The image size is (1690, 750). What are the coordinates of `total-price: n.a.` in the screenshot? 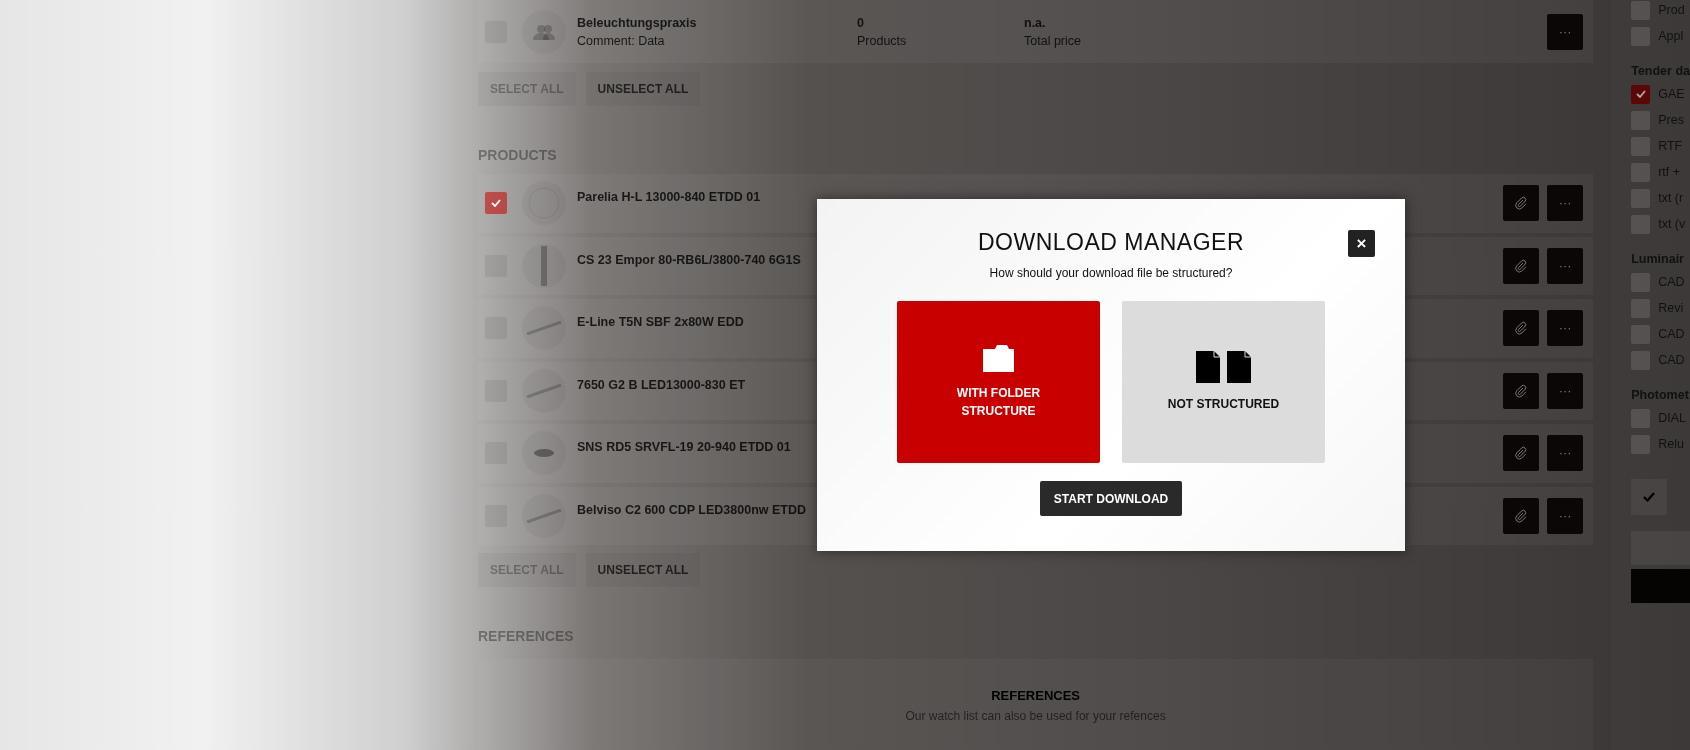 It's located at (1035, 23).